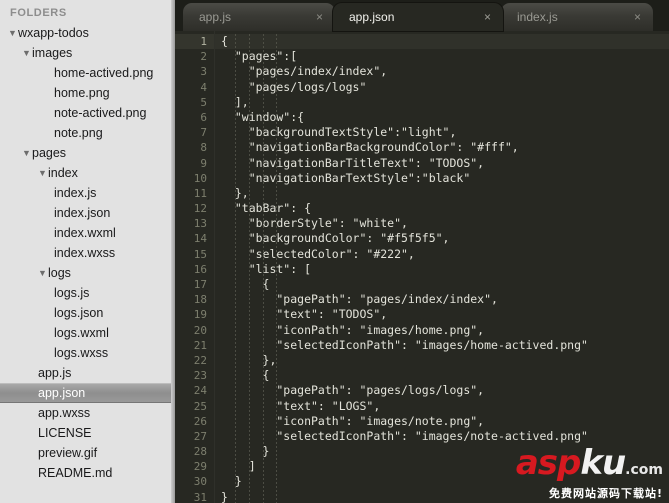  What do you see at coordinates (442, 56) in the screenshot?
I see `code-line: "pages":[` at bounding box center [442, 56].